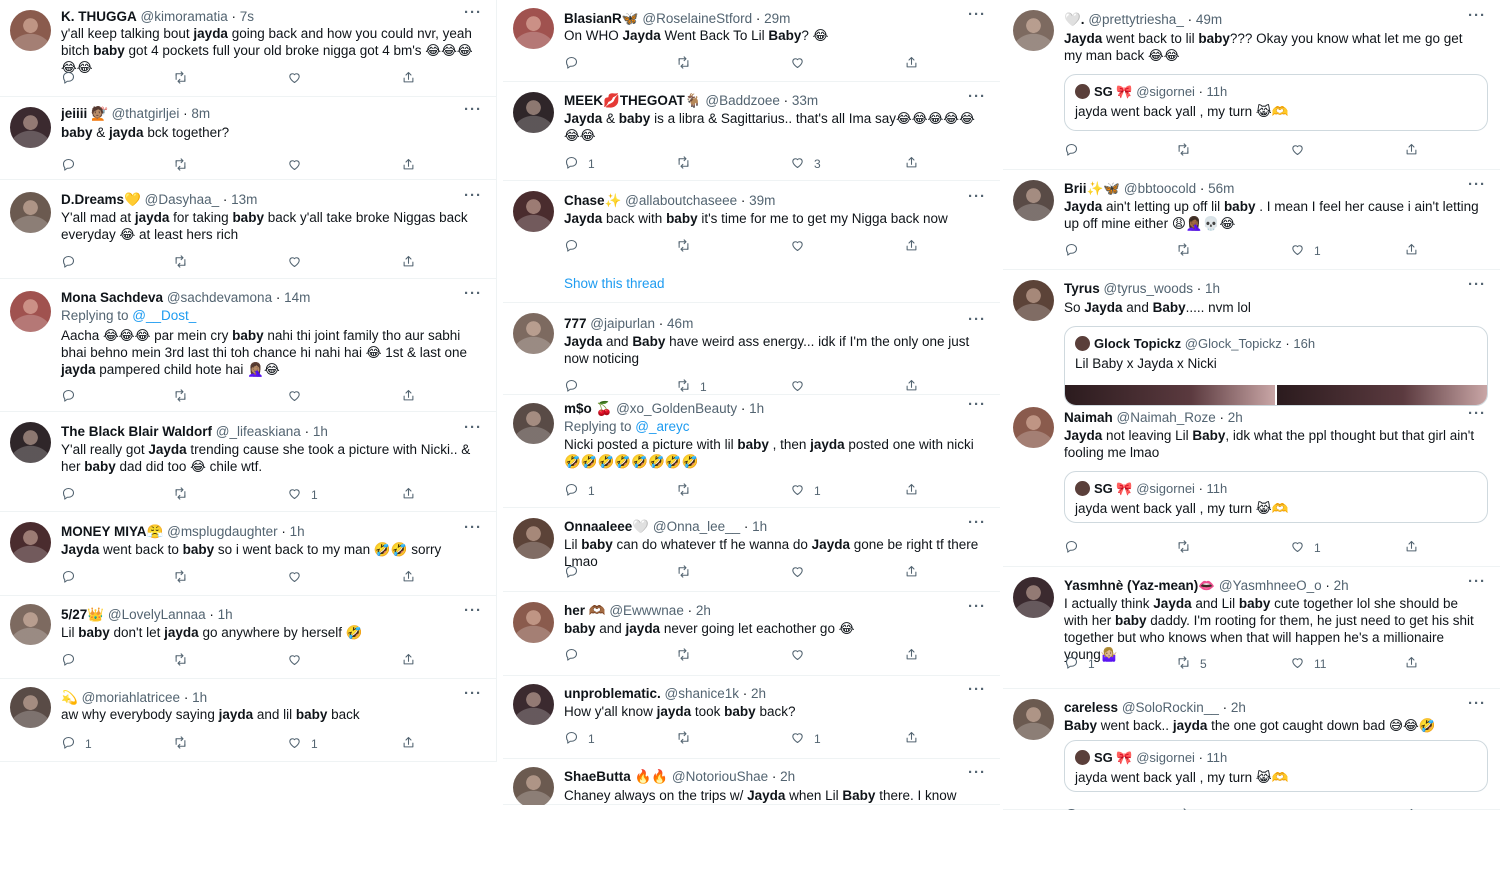 The image size is (1500, 877). I want to click on reply-button: 1, so click(579, 164).